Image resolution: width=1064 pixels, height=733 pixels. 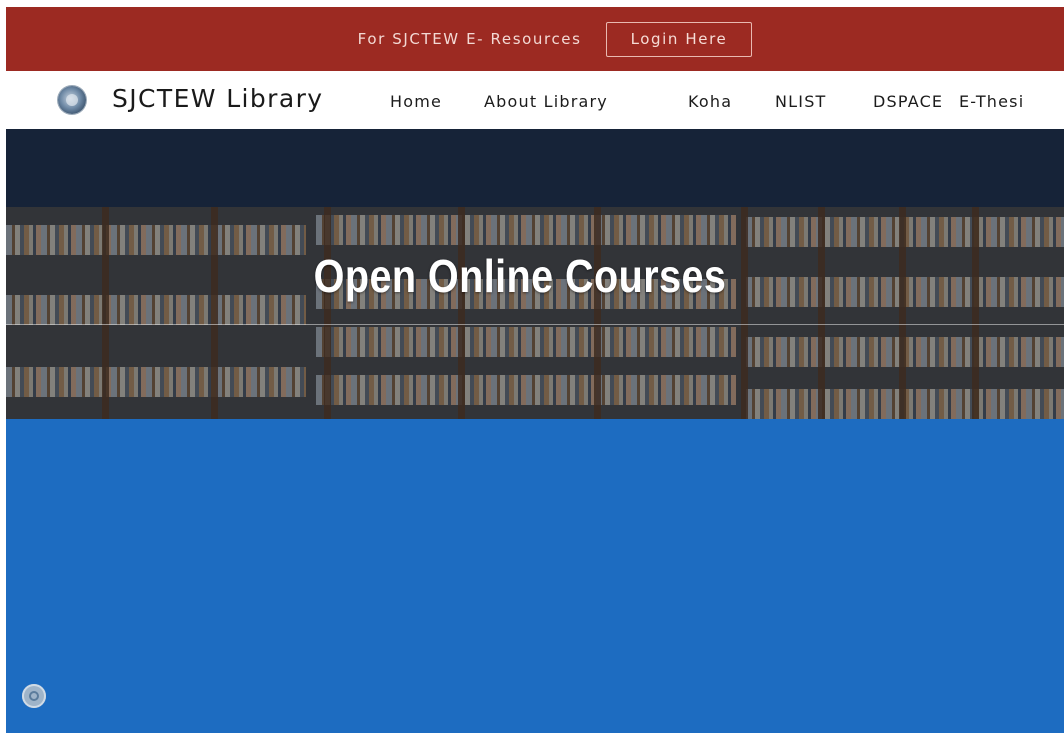 I want to click on library-logo-icon, so click(x=72, y=100).